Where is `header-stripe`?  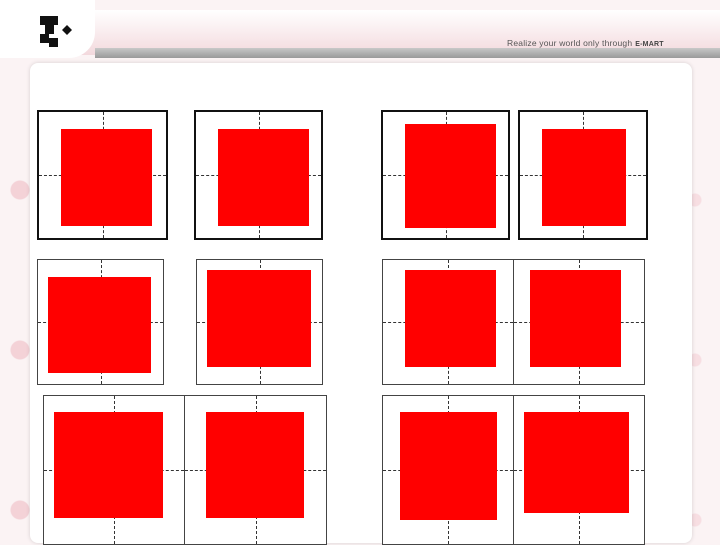 header-stripe is located at coordinates (407, 53).